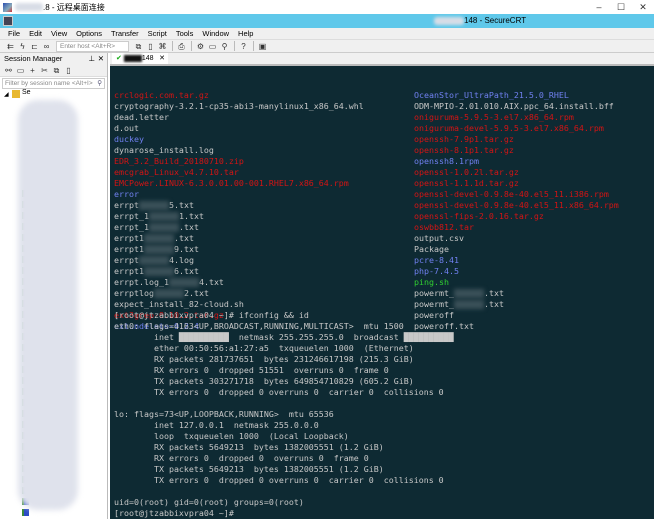 The width and height of the screenshot is (654, 519). I want to click on print-icon: ⎙, so click(181, 46).